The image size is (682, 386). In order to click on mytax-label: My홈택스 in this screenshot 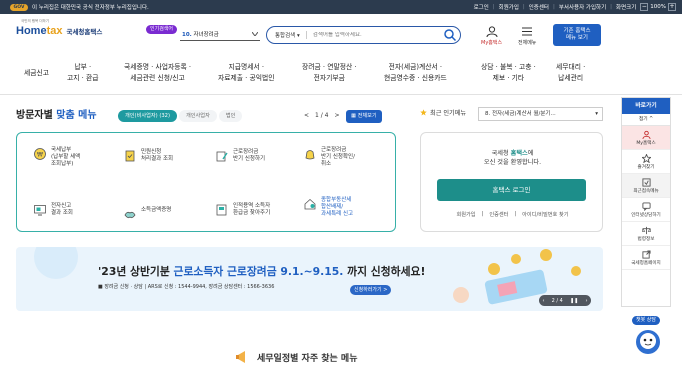, I will do `click(492, 43)`.